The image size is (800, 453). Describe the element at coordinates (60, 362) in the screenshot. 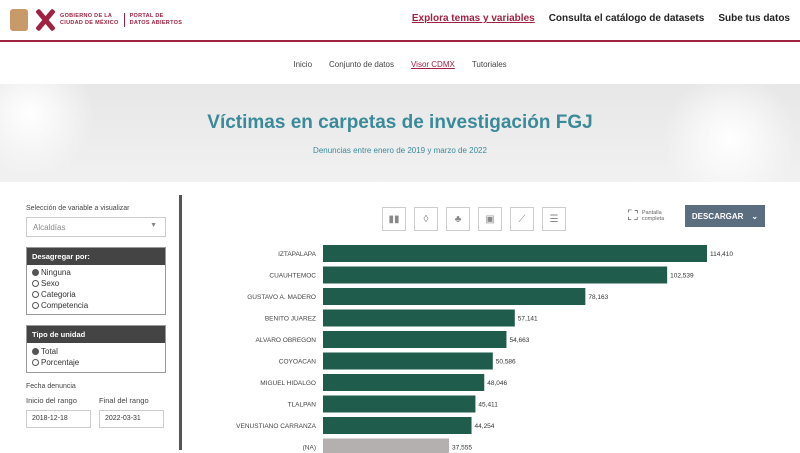

I see `radio-label: Porcentaje` at that location.